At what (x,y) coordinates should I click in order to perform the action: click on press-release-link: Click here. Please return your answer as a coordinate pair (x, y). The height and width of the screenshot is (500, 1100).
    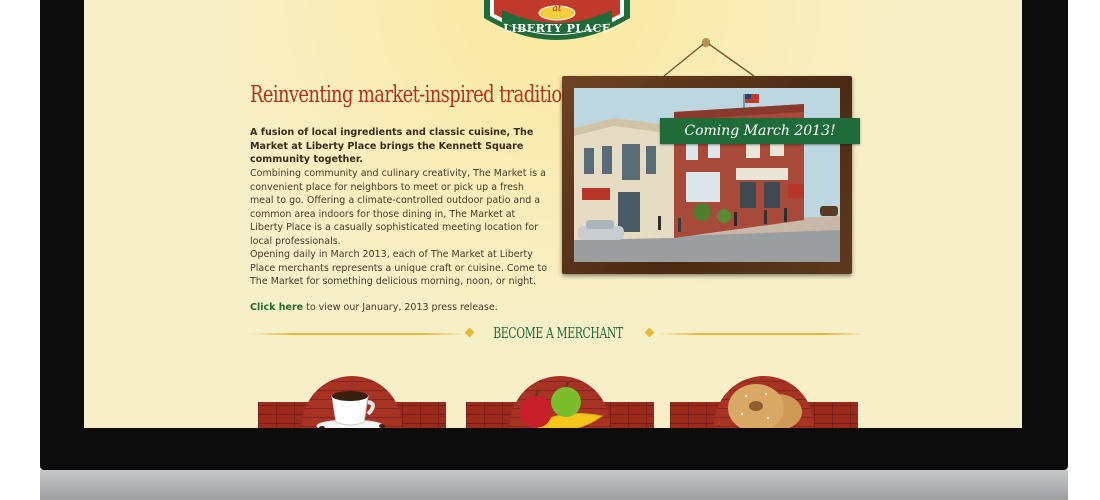
    Looking at the image, I should click on (276, 307).